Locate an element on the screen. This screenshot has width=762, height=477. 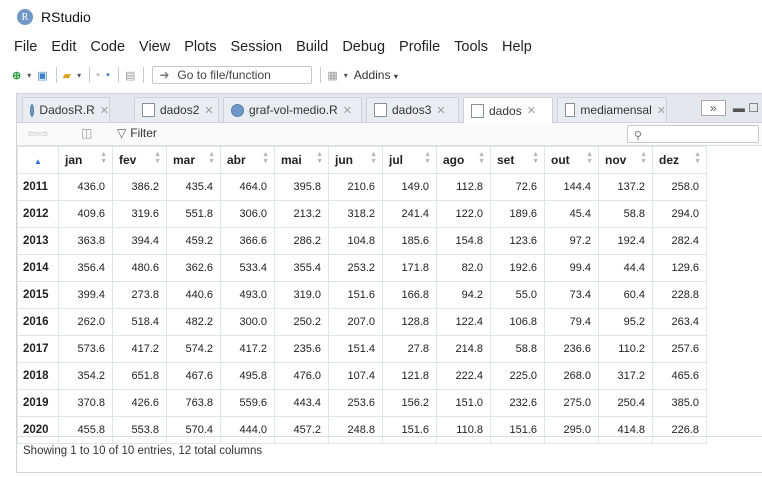
table-cell: 144.4 is located at coordinates (571, 187).